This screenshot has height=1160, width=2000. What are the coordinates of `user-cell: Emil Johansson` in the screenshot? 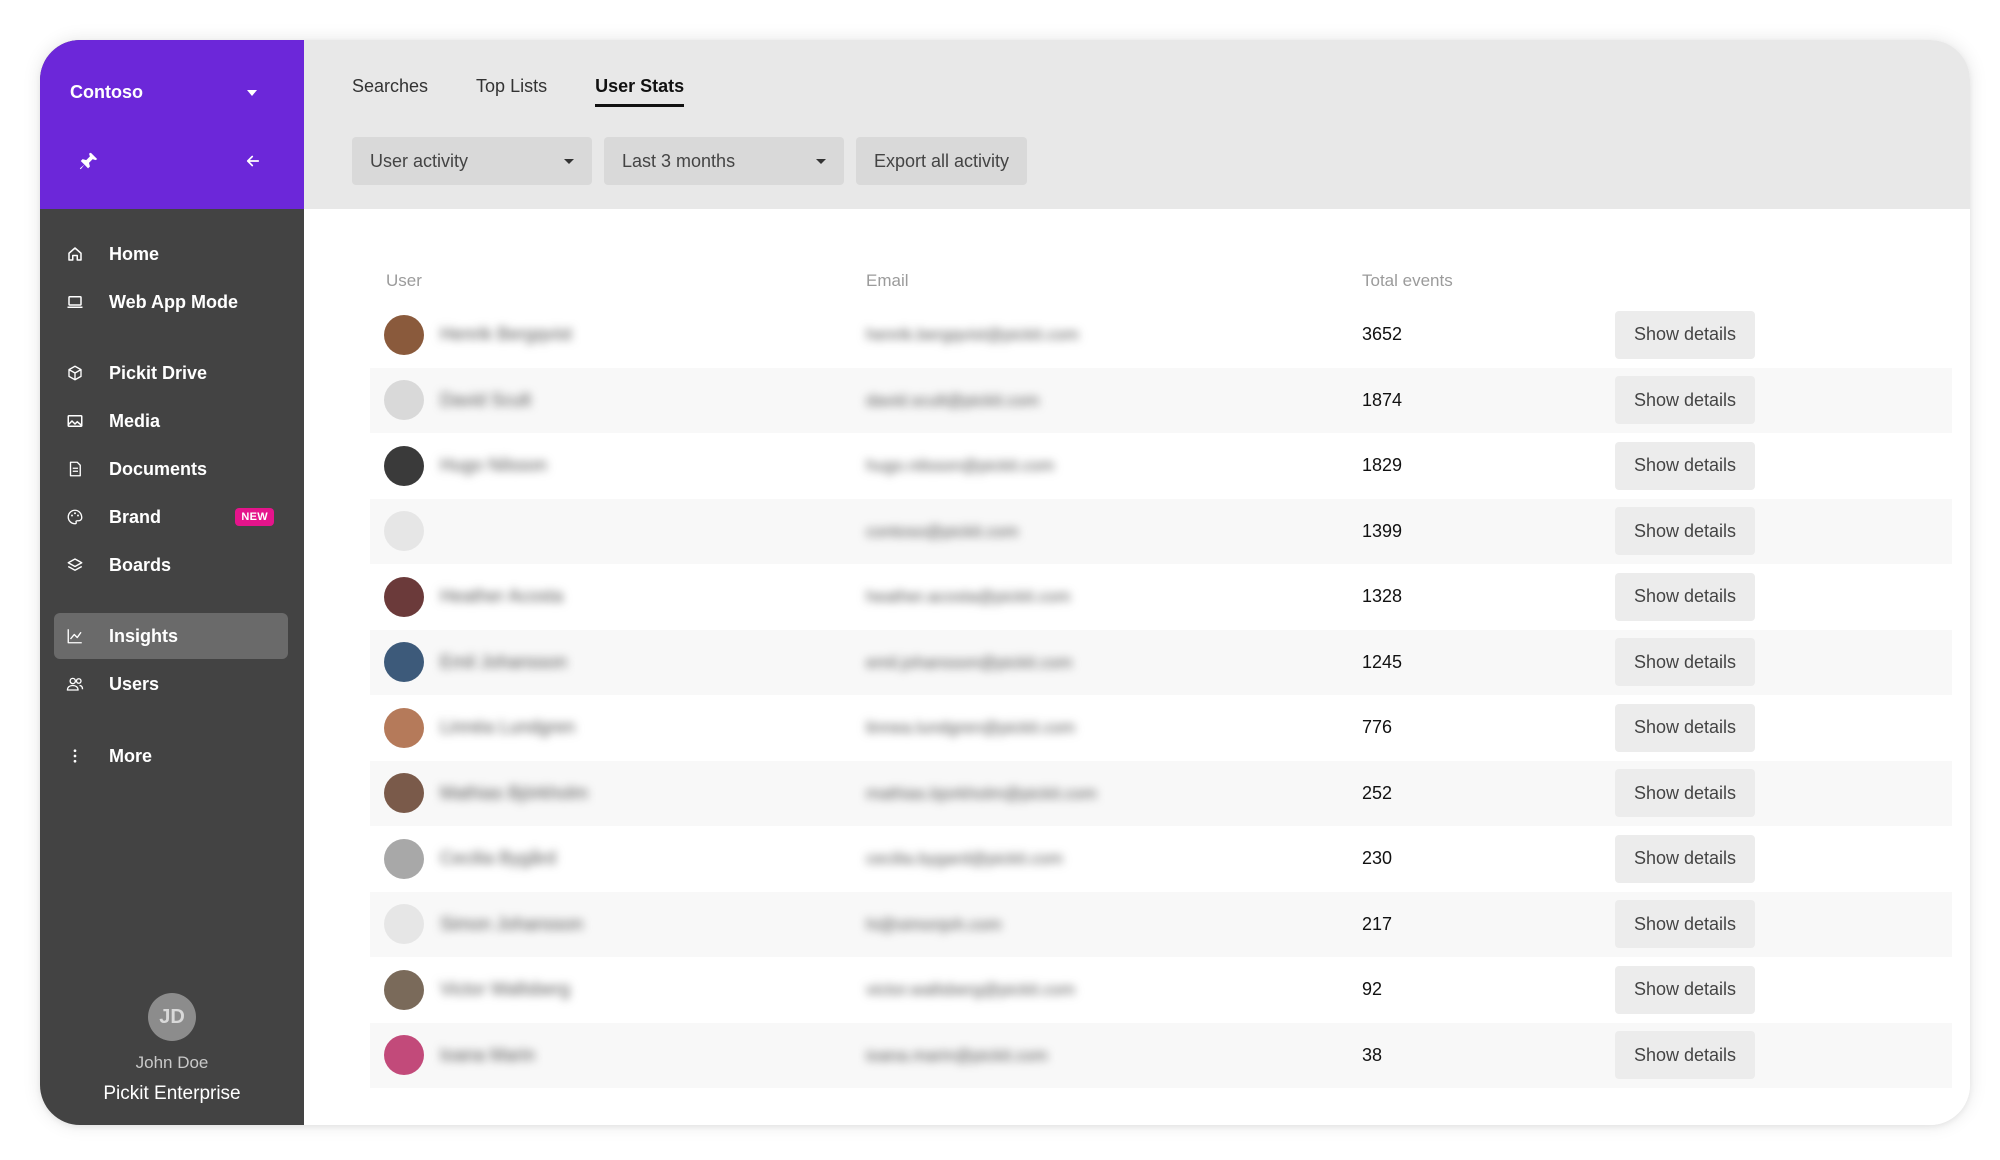 It's located at (618, 662).